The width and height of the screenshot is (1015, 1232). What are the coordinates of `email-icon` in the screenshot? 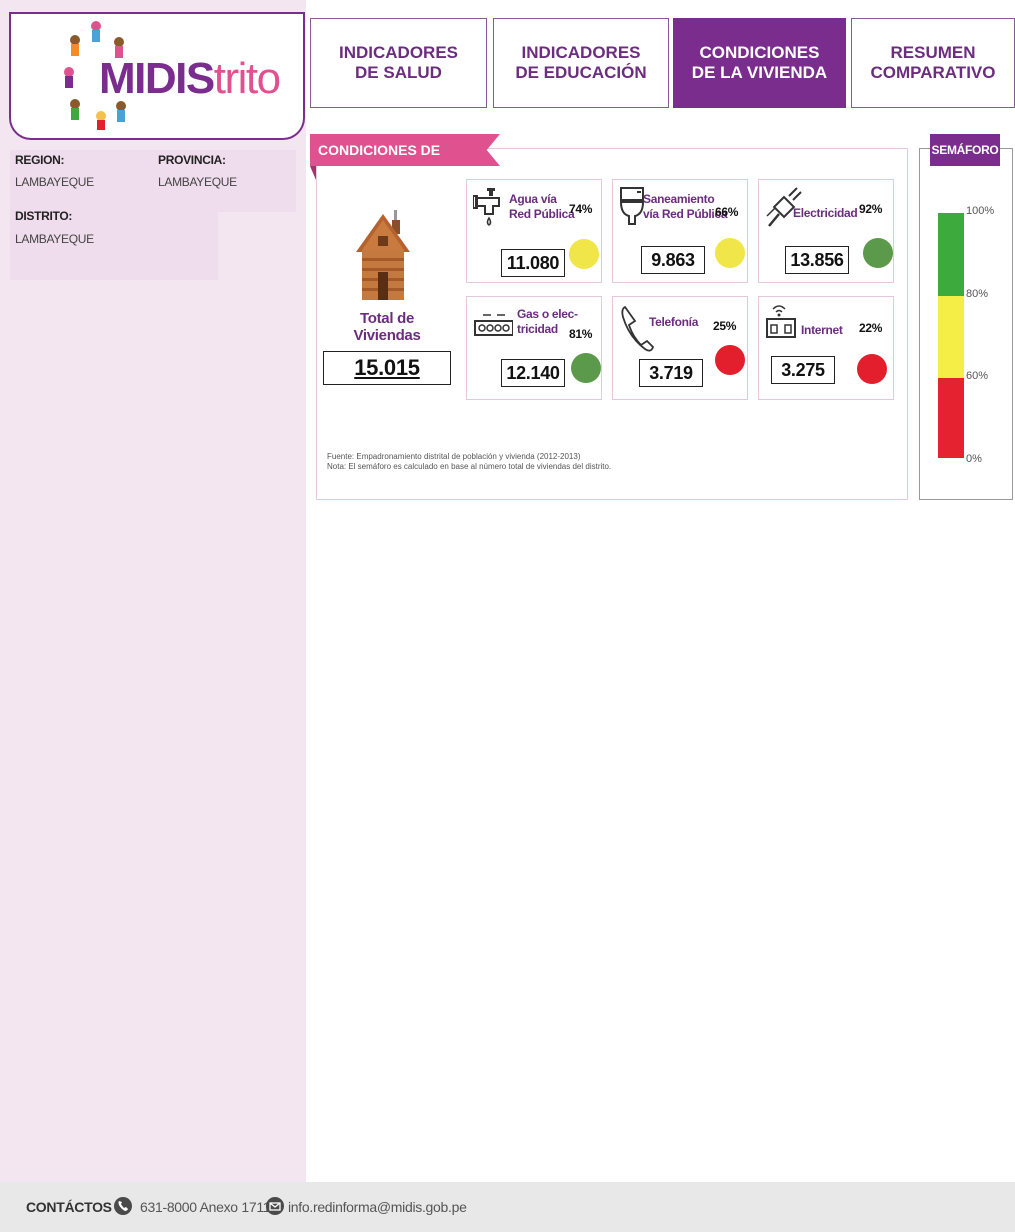 It's located at (275, 1206).